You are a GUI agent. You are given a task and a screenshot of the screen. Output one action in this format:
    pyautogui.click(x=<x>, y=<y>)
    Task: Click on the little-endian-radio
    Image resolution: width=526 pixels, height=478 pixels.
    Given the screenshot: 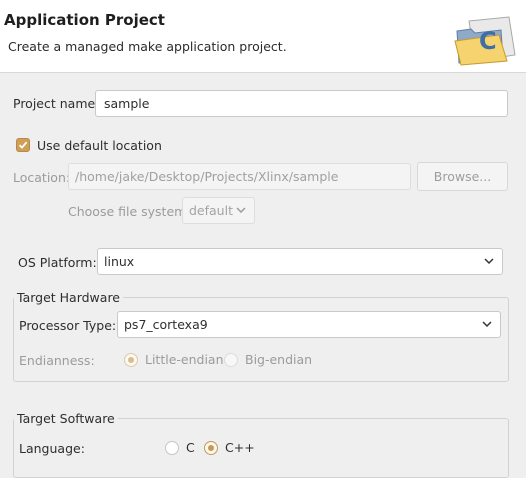 What is the action you would take?
    pyautogui.click(x=131, y=360)
    